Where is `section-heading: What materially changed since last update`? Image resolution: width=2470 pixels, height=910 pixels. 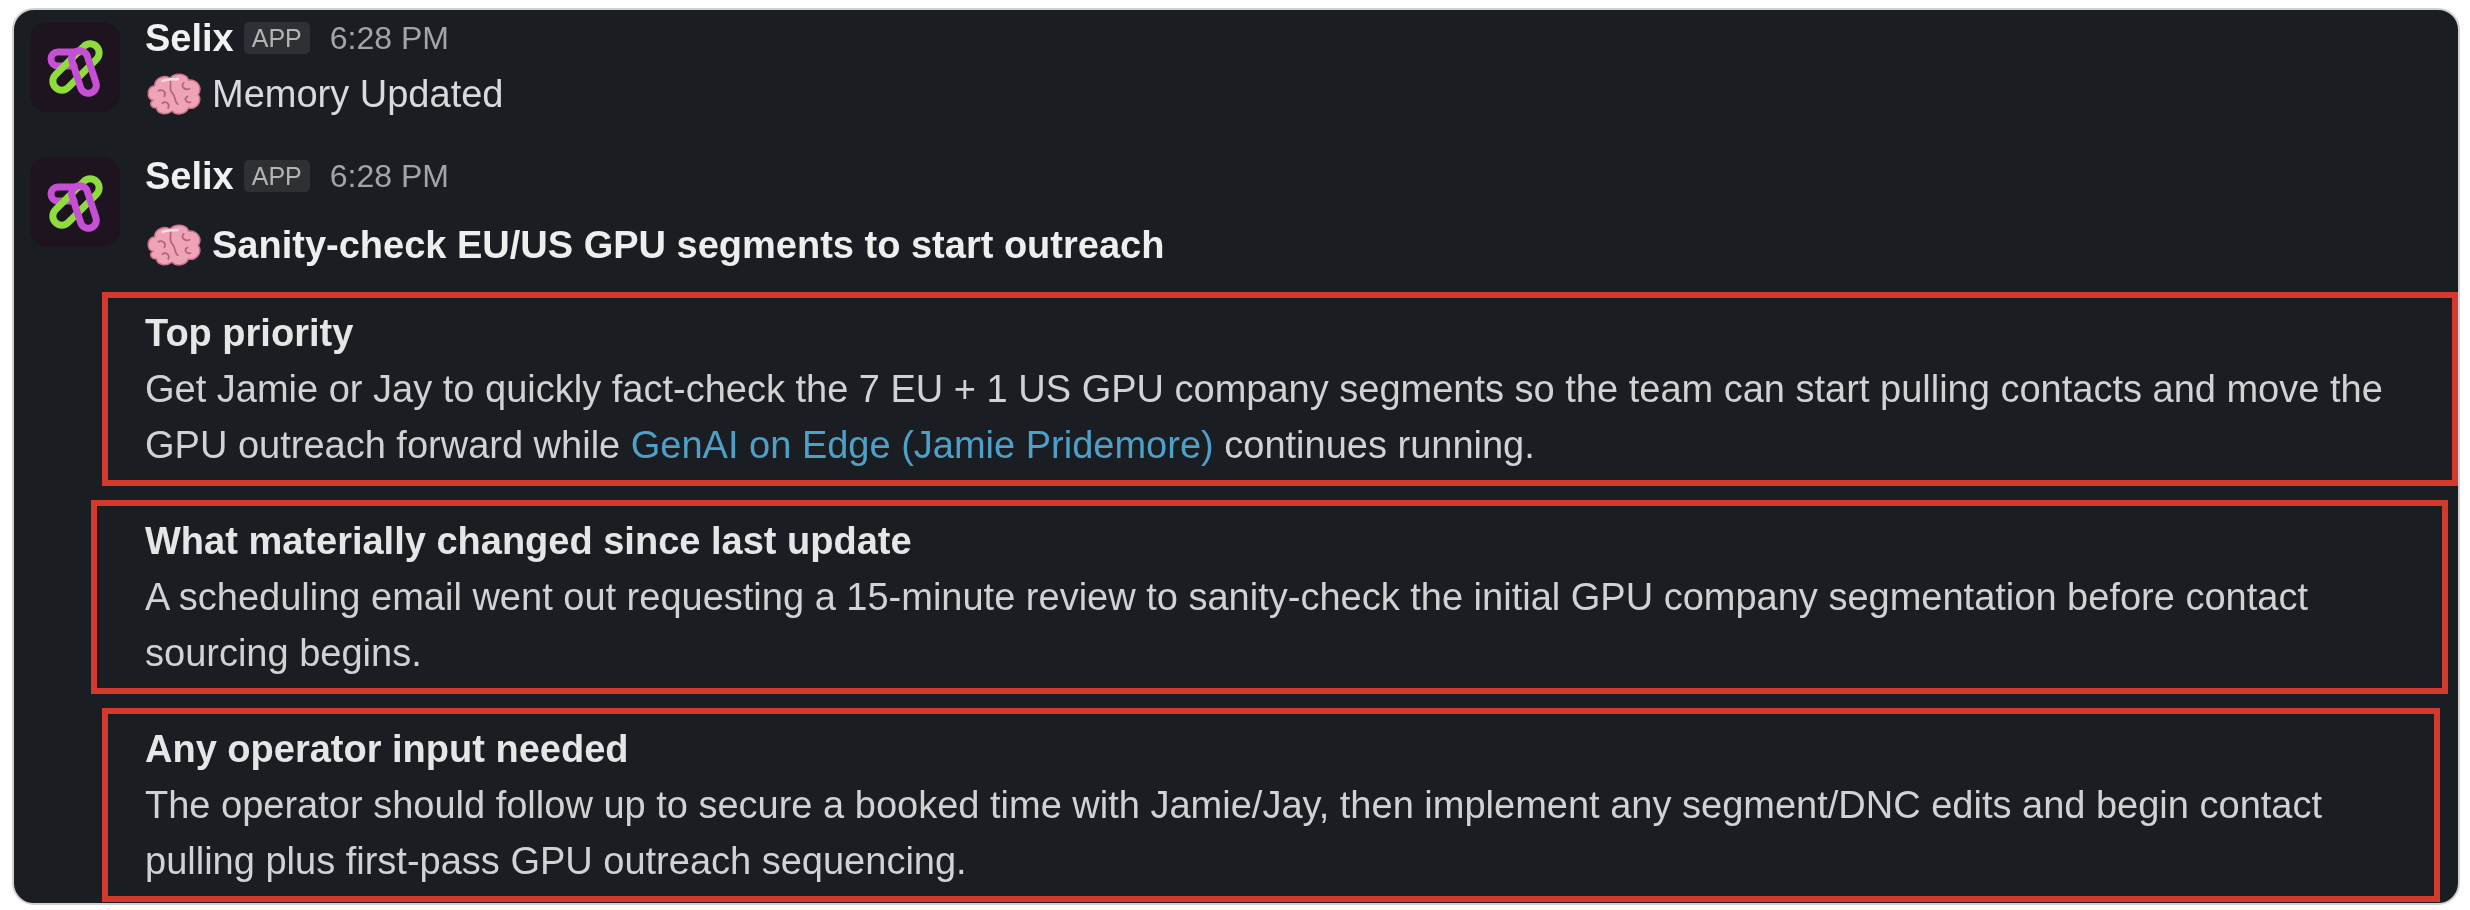
section-heading: What materially changed since last update is located at coordinates (529, 541).